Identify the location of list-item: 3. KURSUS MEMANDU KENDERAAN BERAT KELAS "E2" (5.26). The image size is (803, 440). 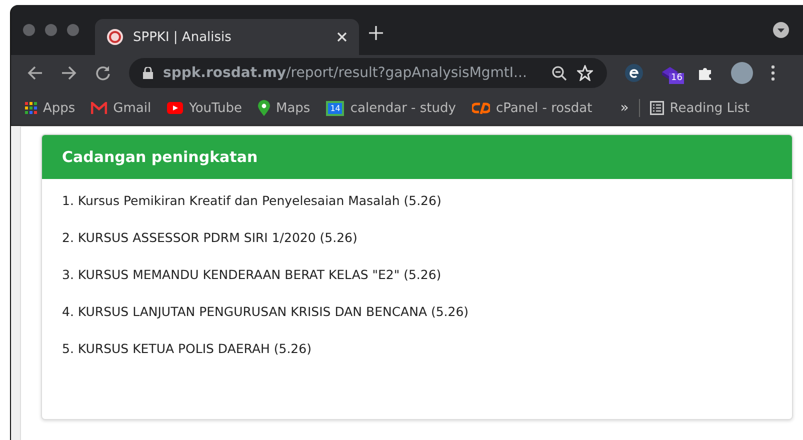
(252, 274).